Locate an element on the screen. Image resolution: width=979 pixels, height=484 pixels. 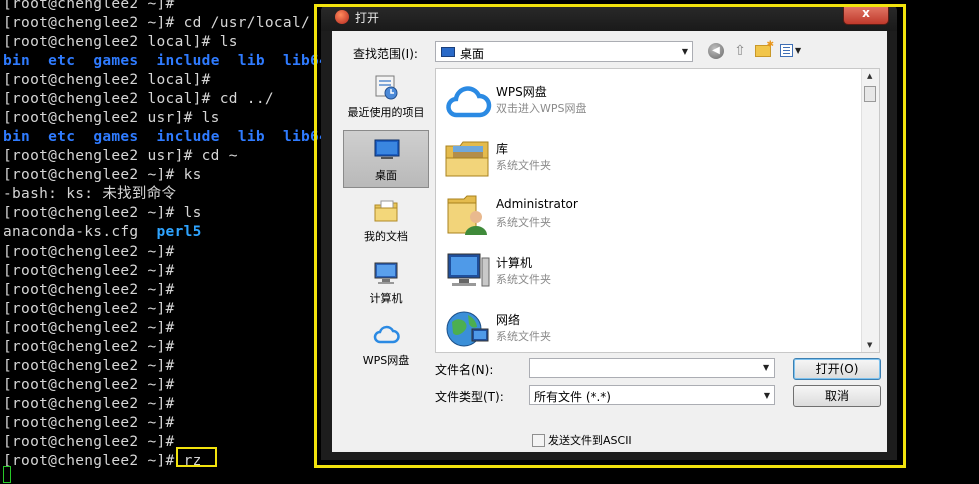
terminal-line: [root@chenglee2 local]# cd ../ is located at coordinates (138, 99).